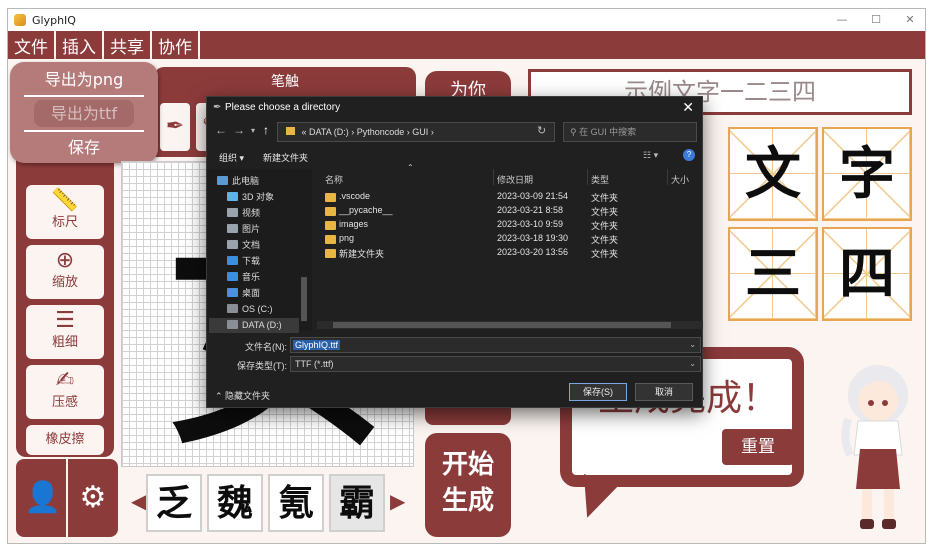  I want to click on file-modified: 2023-03-09 21:54, so click(533, 196).